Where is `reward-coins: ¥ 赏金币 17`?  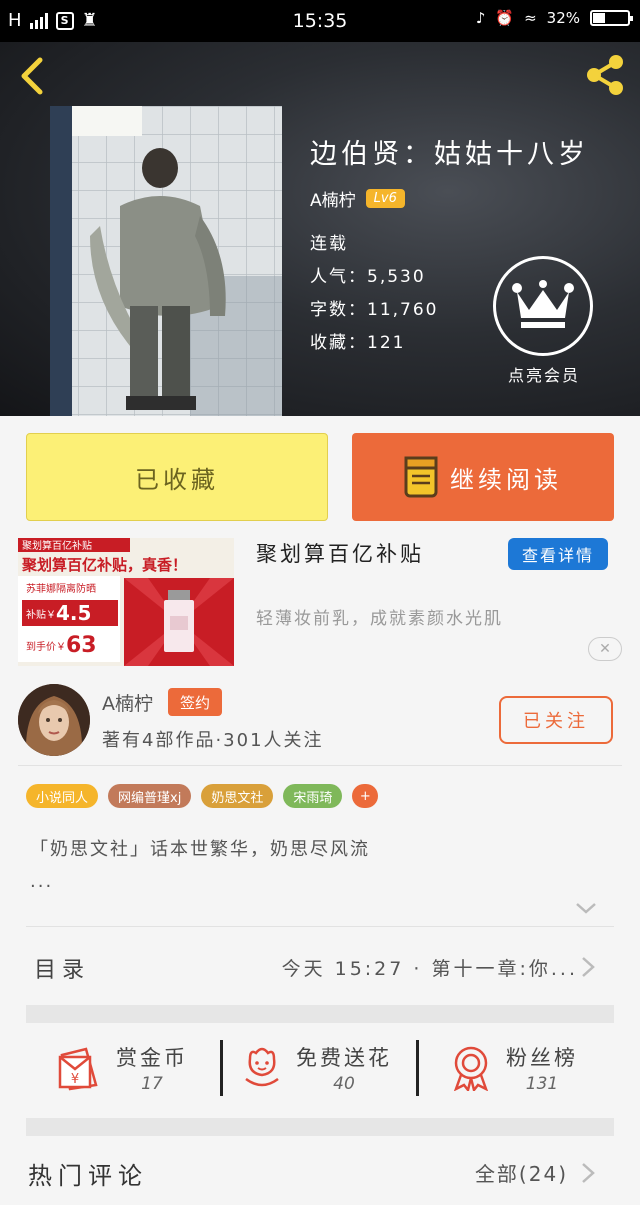
reward-coins: ¥ 赏金币 17 is located at coordinates (122, 1068).